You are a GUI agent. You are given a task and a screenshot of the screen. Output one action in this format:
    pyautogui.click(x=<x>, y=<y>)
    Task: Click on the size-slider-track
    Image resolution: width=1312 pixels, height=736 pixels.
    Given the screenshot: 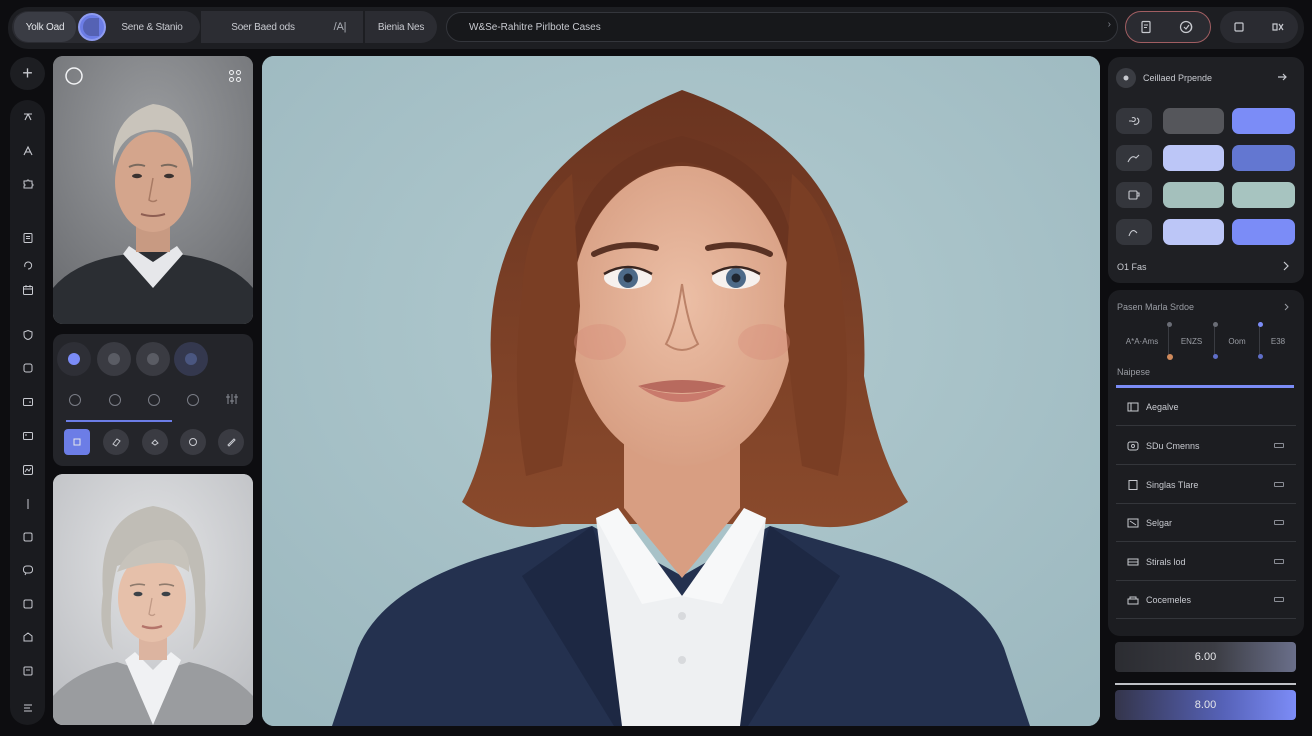 What is the action you would take?
    pyautogui.click(x=119, y=421)
    